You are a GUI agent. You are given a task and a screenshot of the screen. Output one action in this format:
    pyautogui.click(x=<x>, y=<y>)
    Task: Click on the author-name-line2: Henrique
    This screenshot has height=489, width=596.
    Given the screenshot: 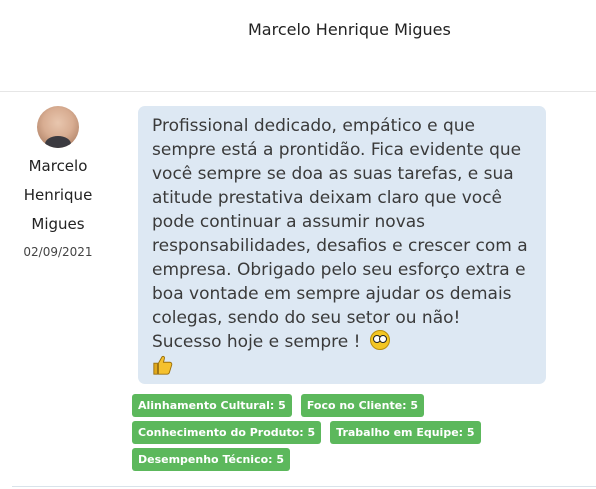 What is the action you would take?
    pyautogui.click(x=58, y=195)
    